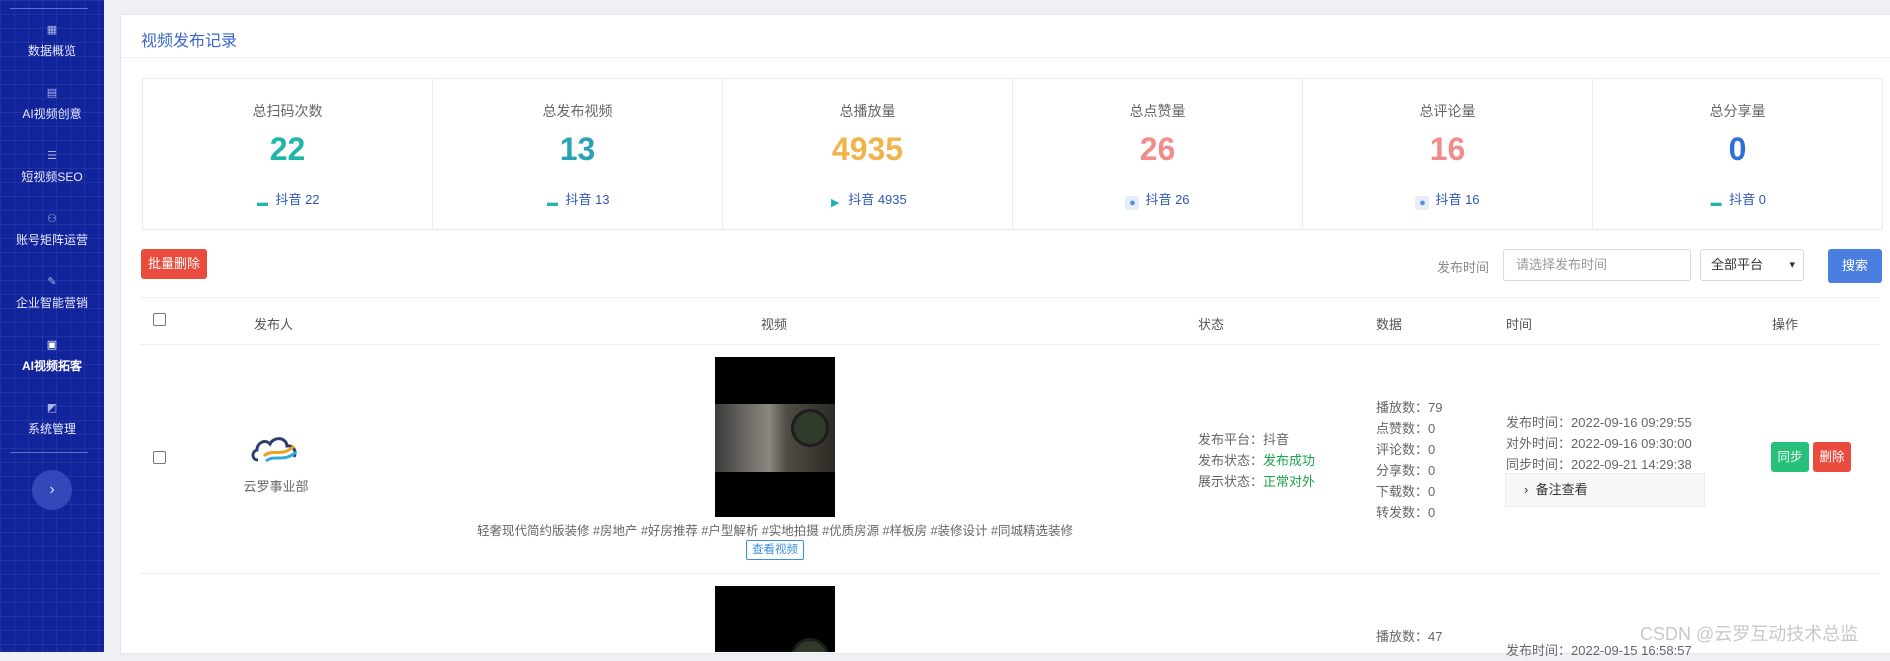 The image size is (1890, 661). I want to click on stat-label: 总播放量, so click(867, 111).